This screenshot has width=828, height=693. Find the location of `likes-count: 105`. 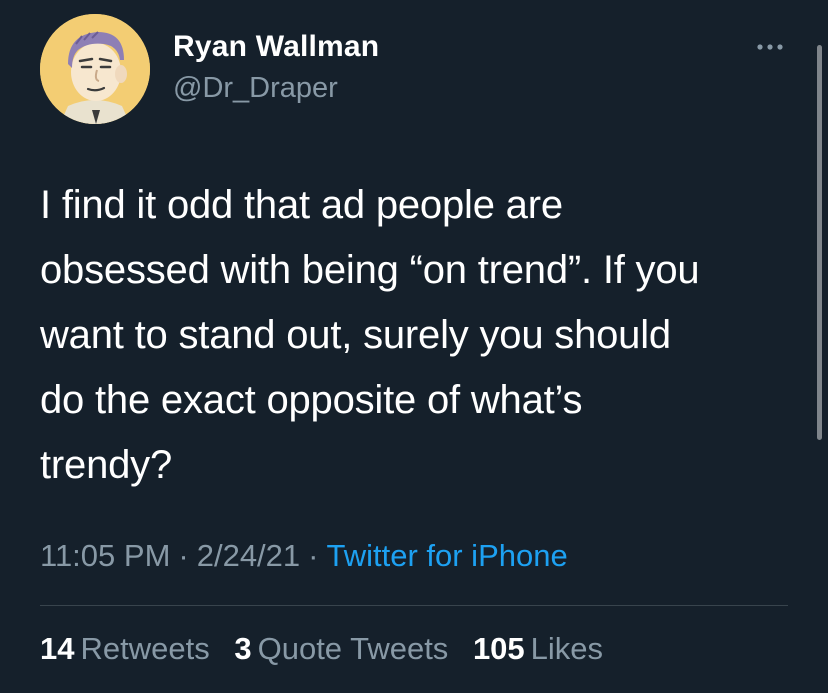

likes-count: 105 is located at coordinates (498, 648).